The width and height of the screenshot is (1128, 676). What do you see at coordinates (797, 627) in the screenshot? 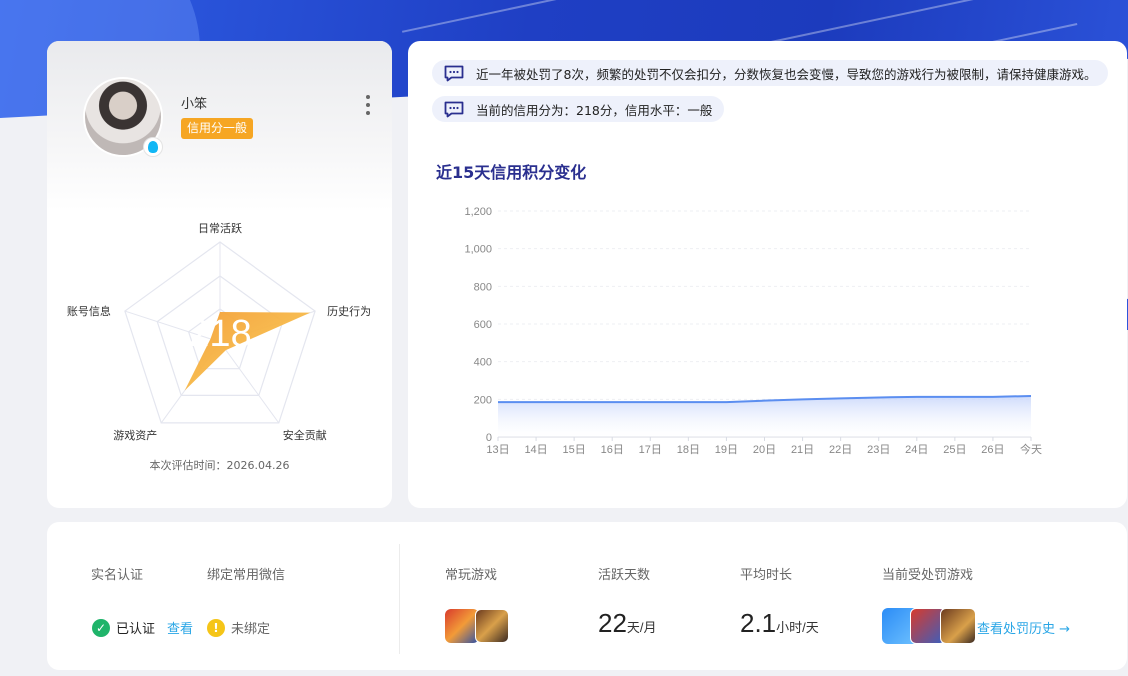
I see `avg-time-unit: 小时/天` at bounding box center [797, 627].